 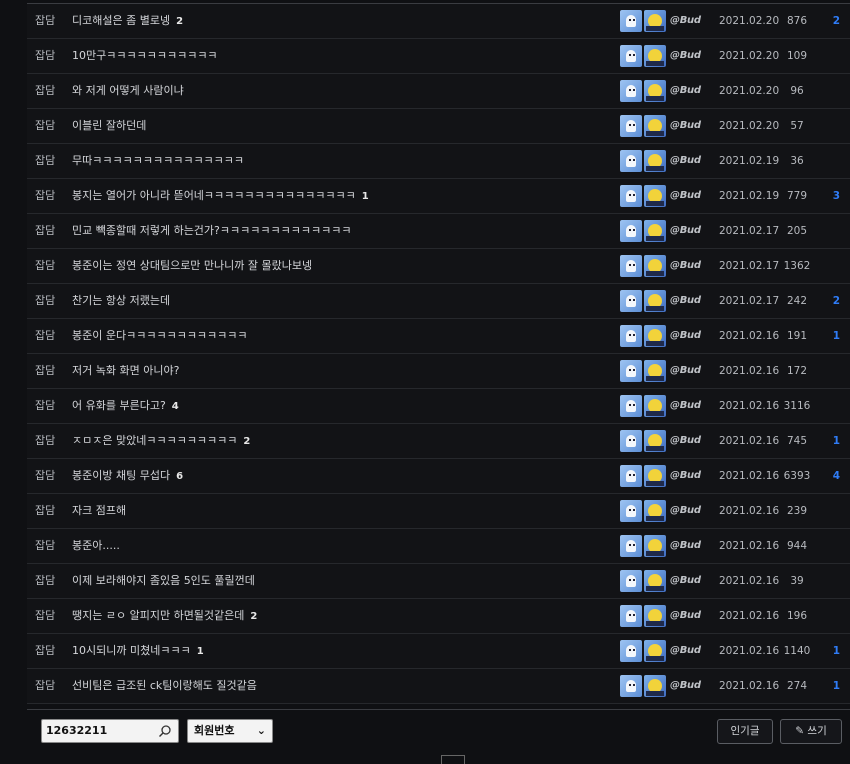 I want to click on table-row: 잡담 이블린 잘하던데 @Bud 2021.02.20 57, so click(x=438, y=126).